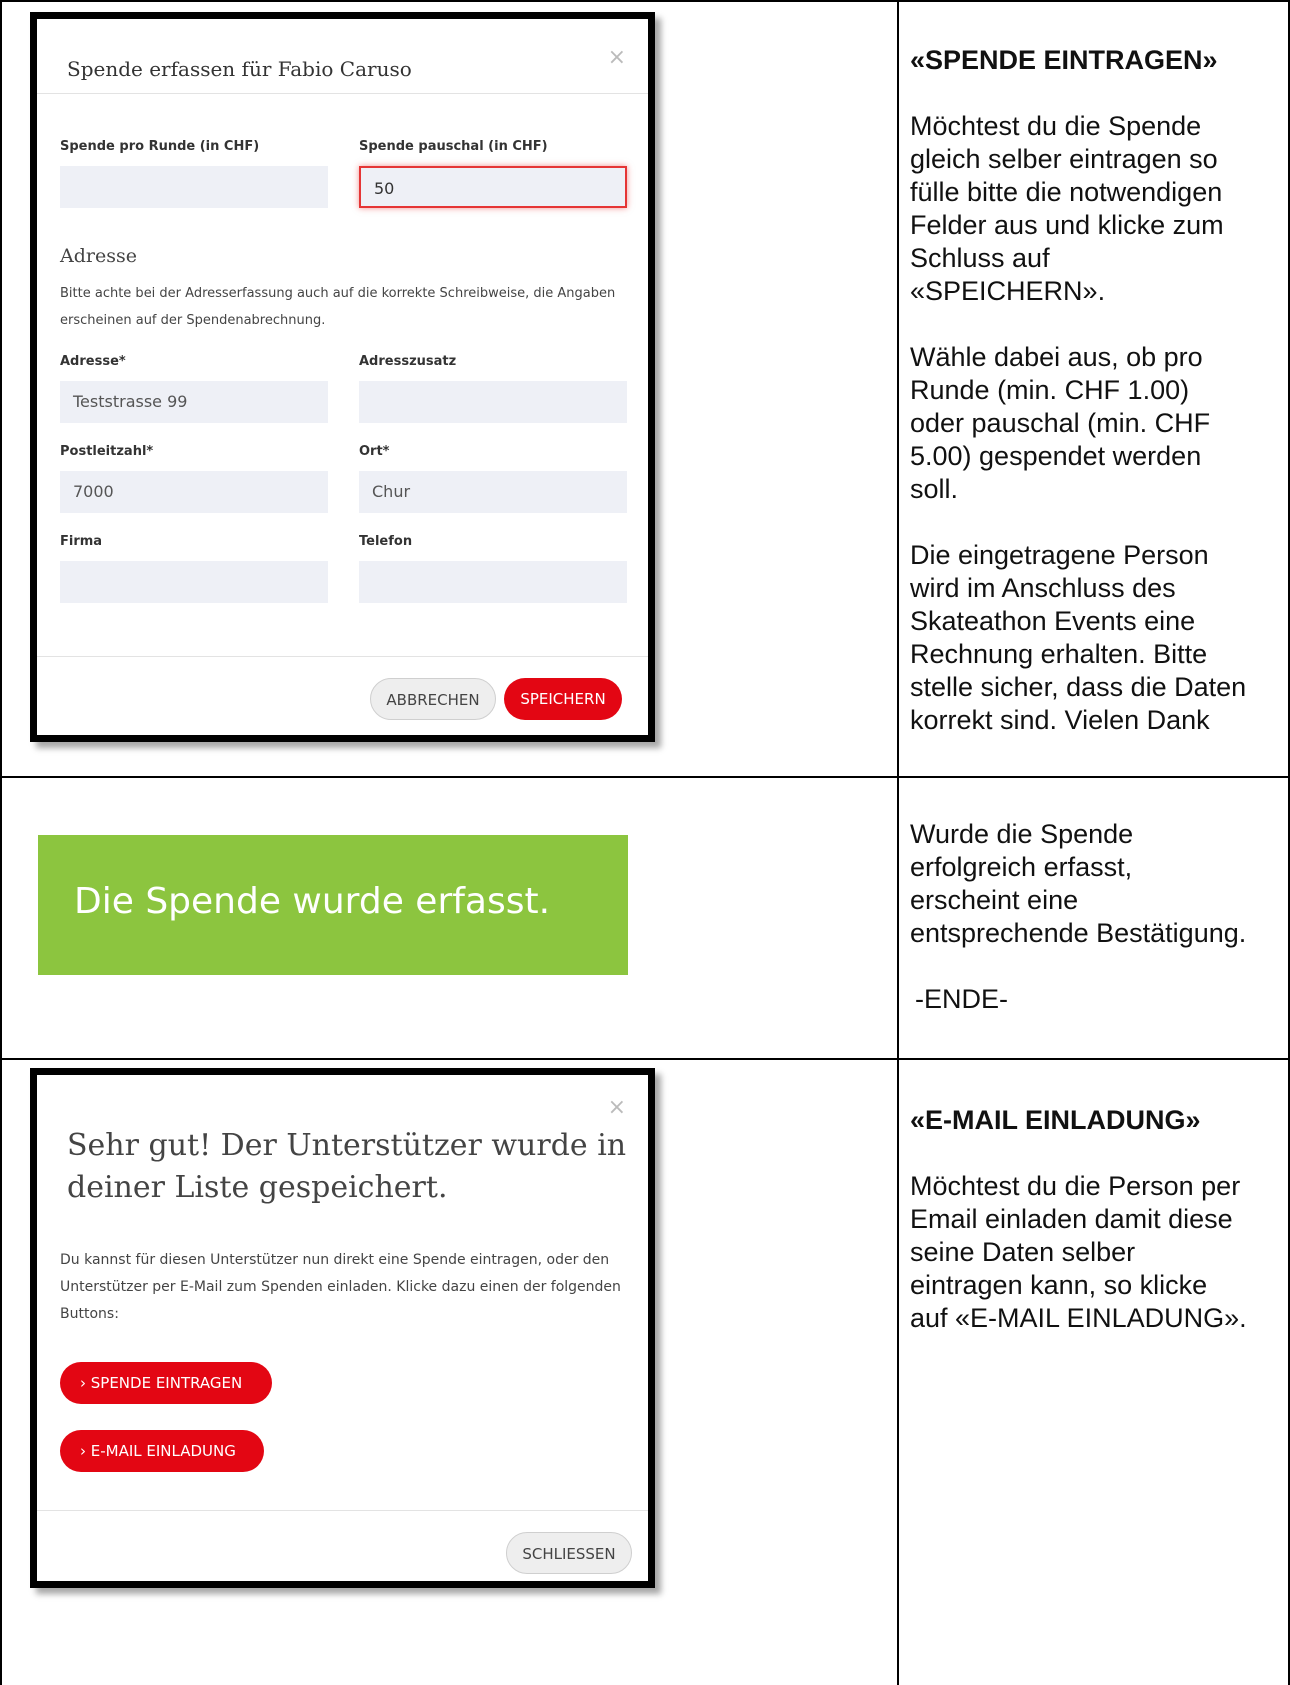  What do you see at coordinates (645, 1) in the screenshot?
I see `table-border-top` at bounding box center [645, 1].